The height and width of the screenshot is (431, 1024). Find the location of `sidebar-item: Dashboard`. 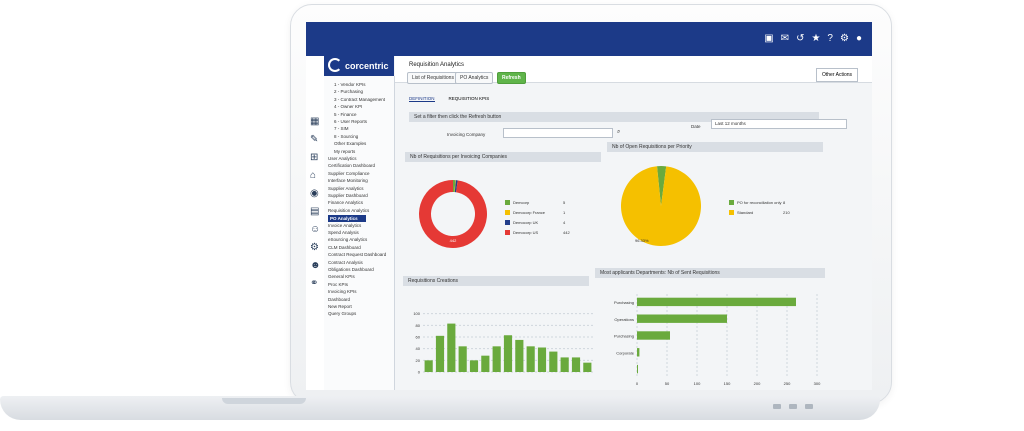

sidebar-item: Dashboard is located at coordinates (339, 299).